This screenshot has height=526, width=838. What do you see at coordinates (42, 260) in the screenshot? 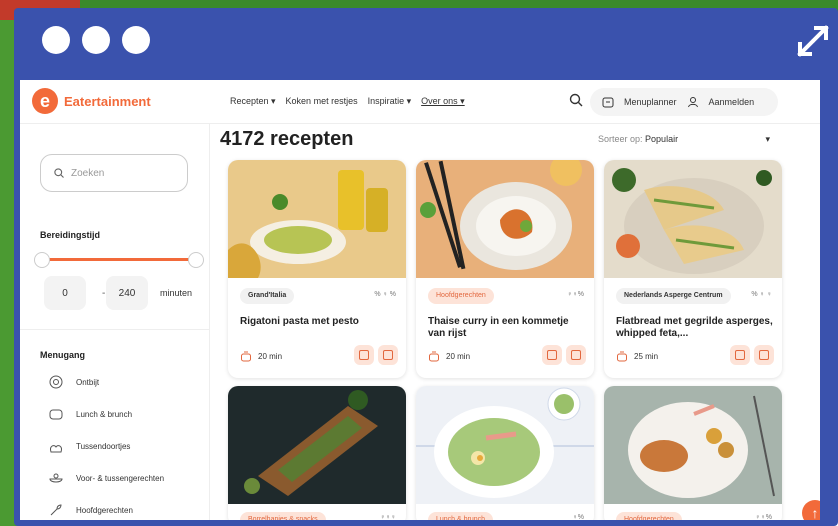
I see `slider-min-handle` at bounding box center [42, 260].